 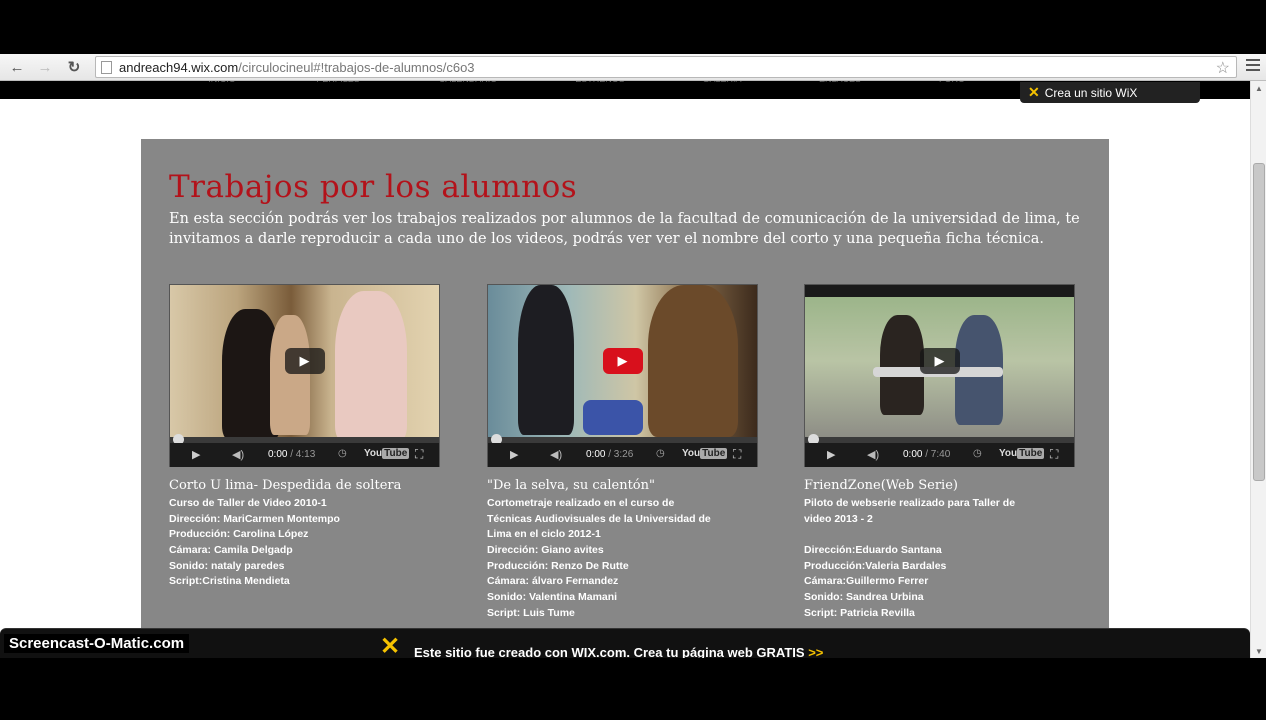 I want to click on screen-top-bar, so click(x=633, y=27).